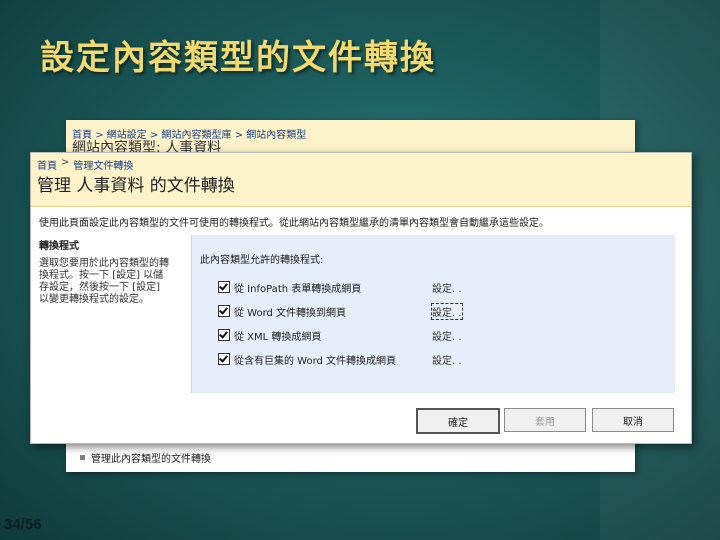 This screenshot has width=720, height=540. What do you see at coordinates (447, 335) in the screenshot?
I see `settings-link-xml: 設定. .` at bounding box center [447, 335].